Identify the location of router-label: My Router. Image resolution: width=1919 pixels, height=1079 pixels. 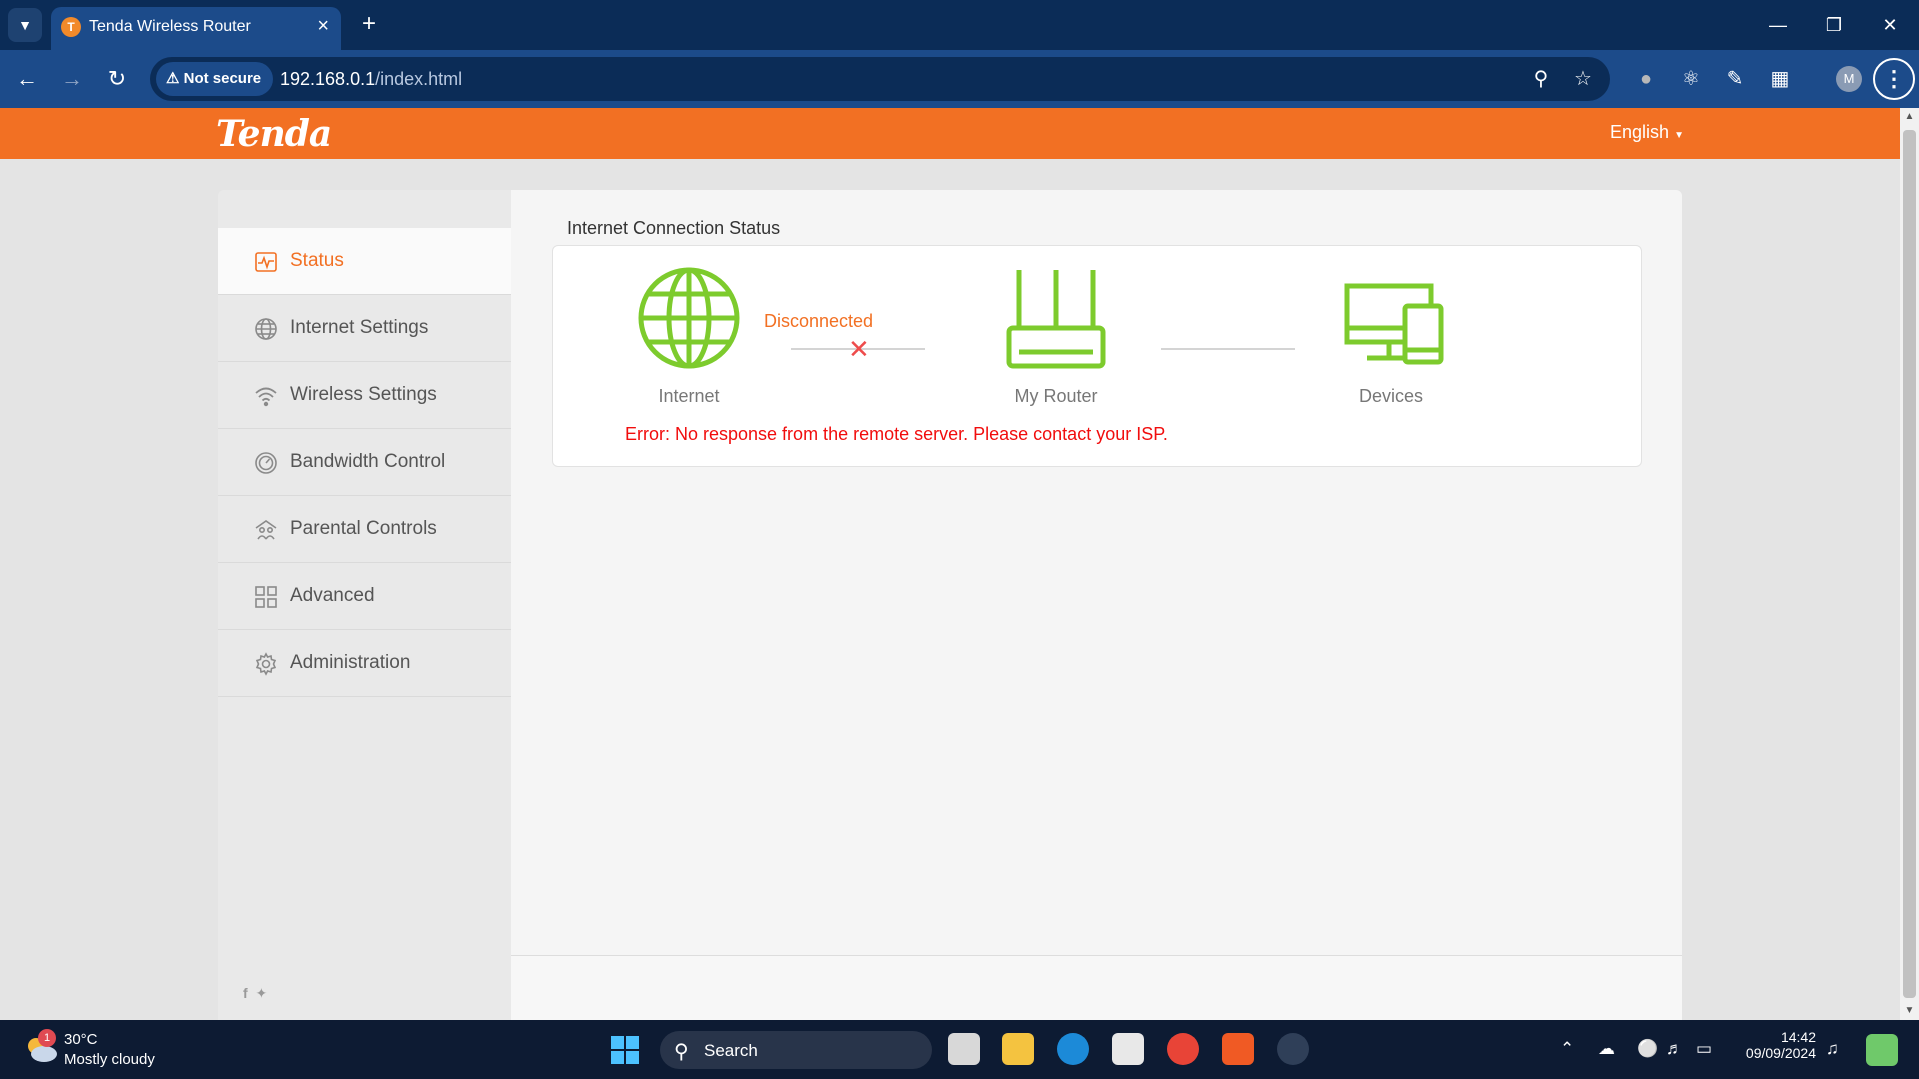
(1056, 396).